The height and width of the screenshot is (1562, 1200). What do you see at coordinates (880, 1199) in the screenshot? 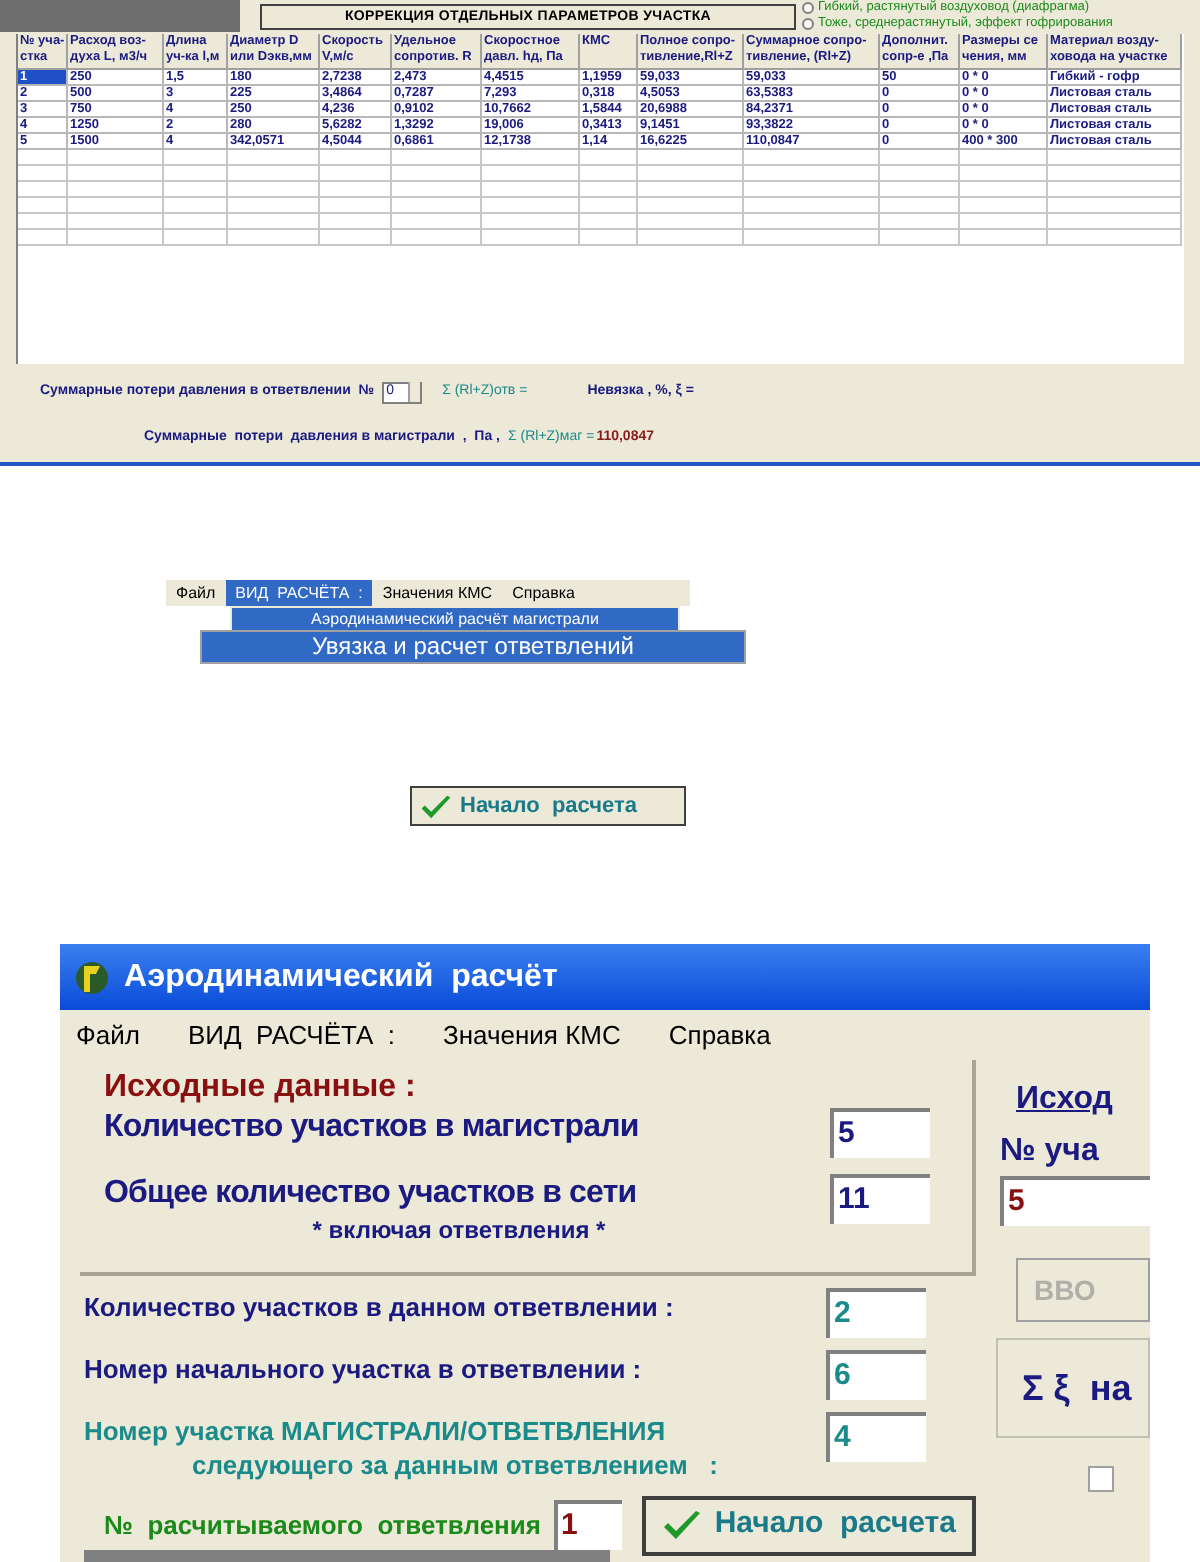
I see `input-field: 11` at bounding box center [880, 1199].